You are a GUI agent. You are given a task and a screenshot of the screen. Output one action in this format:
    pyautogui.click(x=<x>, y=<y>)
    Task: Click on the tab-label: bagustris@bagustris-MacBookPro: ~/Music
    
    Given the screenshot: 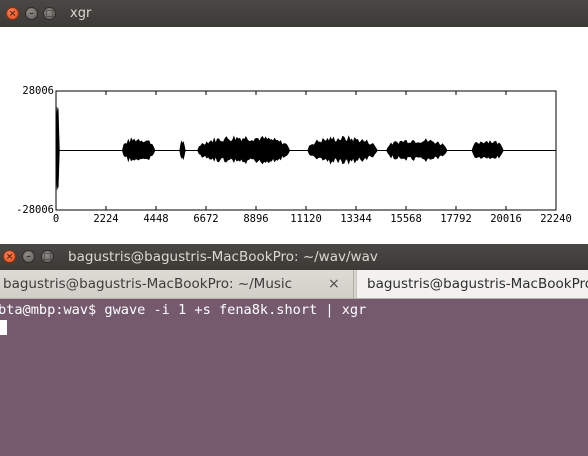 What is the action you would take?
    pyautogui.click(x=148, y=284)
    